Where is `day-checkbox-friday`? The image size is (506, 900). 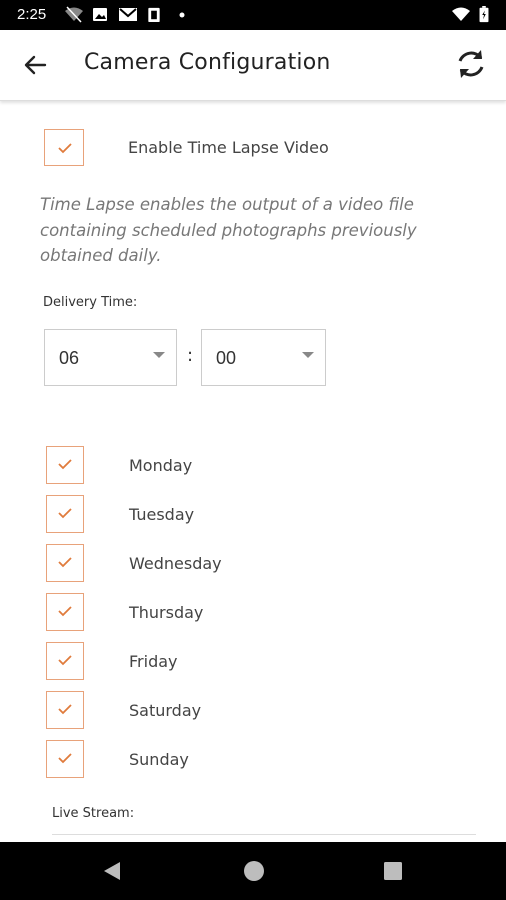 day-checkbox-friday is located at coordinates (65, 661).